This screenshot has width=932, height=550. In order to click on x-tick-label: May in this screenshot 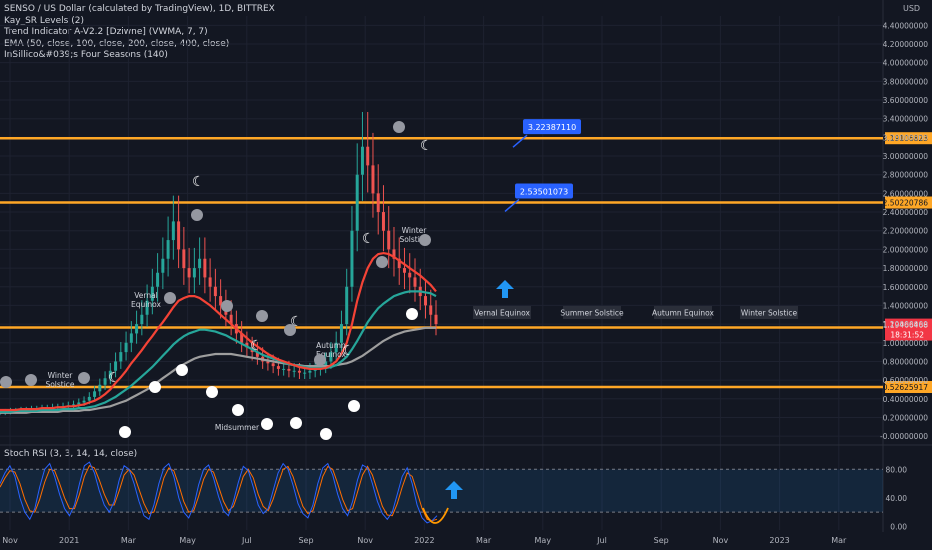, I will do `click(543, 540)`.